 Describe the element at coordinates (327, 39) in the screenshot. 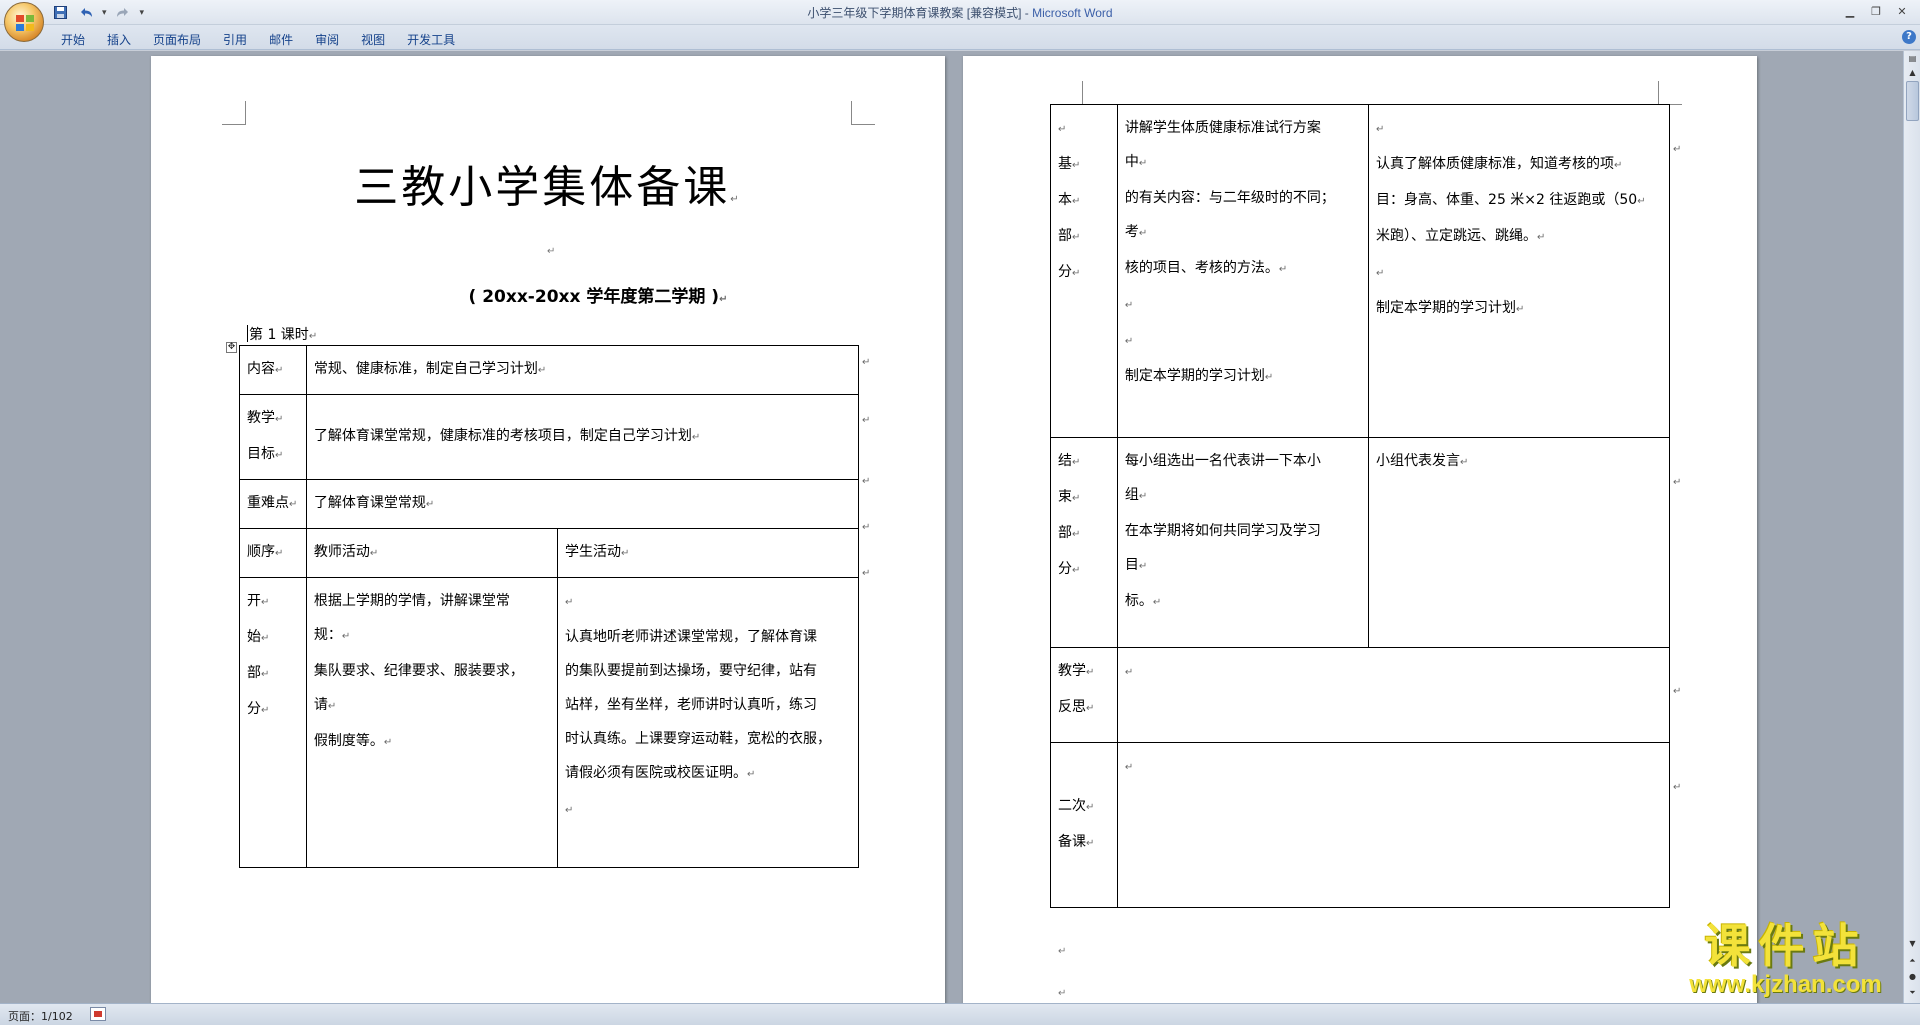

I see `tab-review: 审阅` at that location.